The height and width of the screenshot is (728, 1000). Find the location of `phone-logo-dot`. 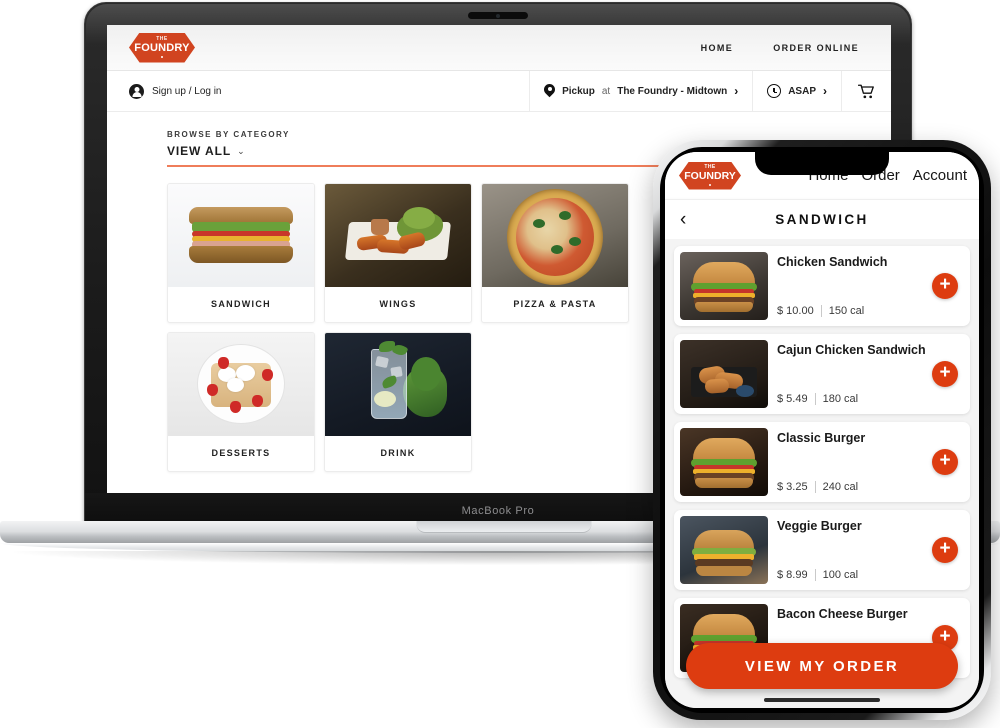

phone-logo-dot is located at coordinates (710, 184).